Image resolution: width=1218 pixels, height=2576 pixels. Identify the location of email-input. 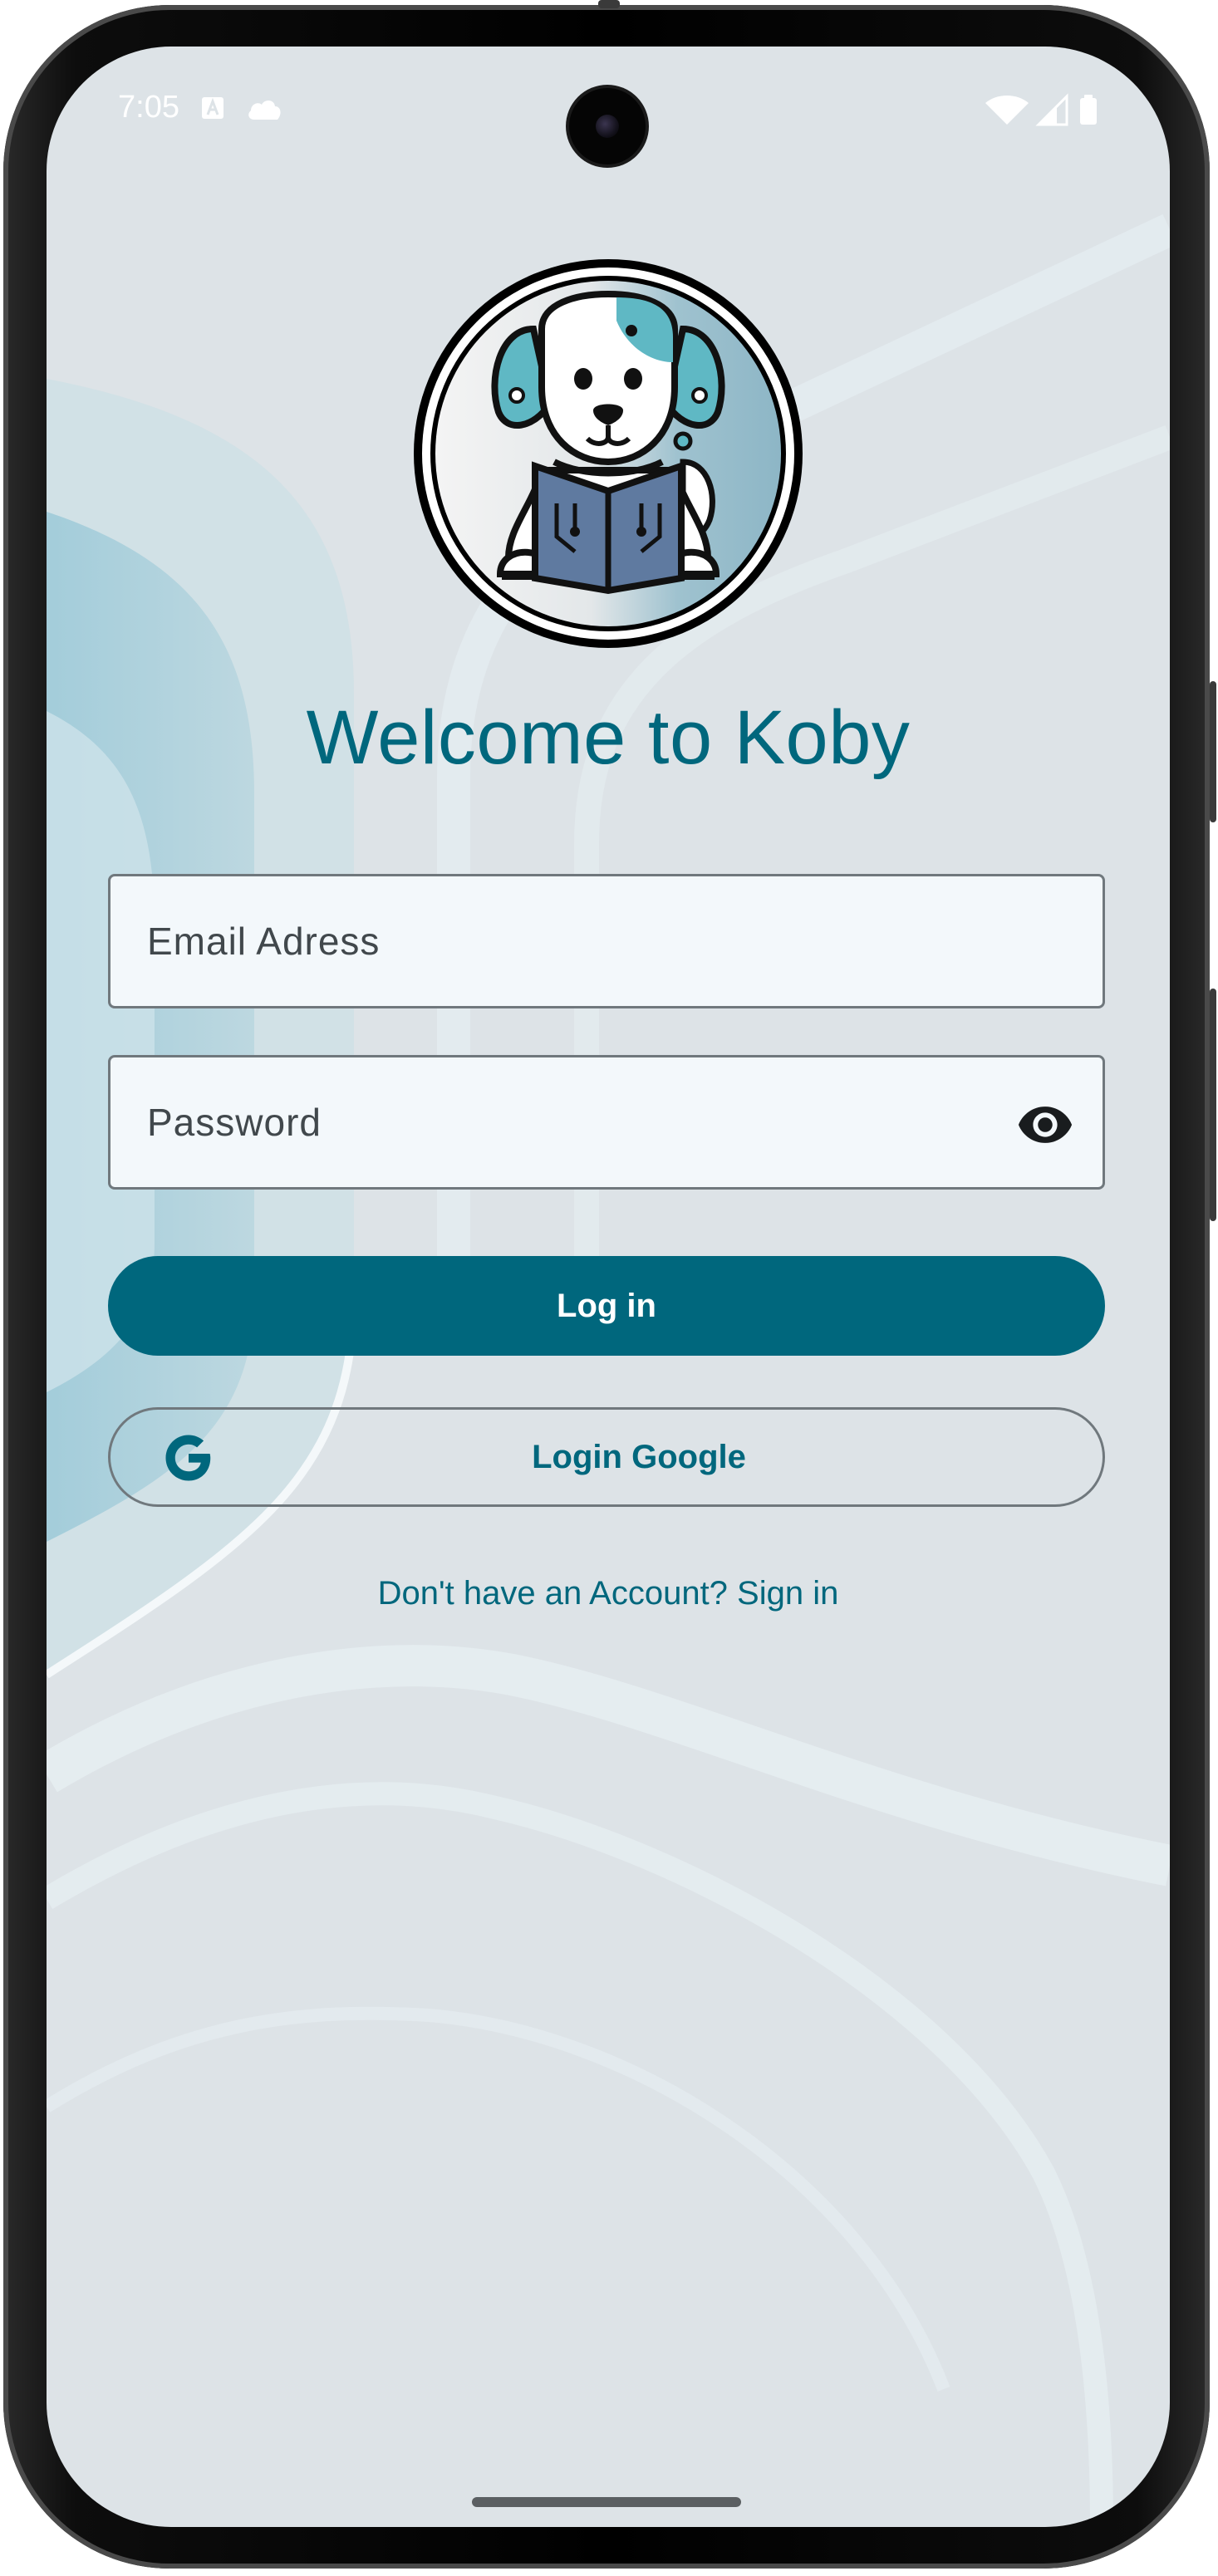
(562, 941).